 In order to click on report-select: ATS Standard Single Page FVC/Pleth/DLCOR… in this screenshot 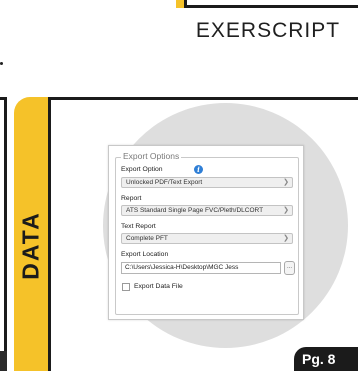, I will do `click(207, 210)`.